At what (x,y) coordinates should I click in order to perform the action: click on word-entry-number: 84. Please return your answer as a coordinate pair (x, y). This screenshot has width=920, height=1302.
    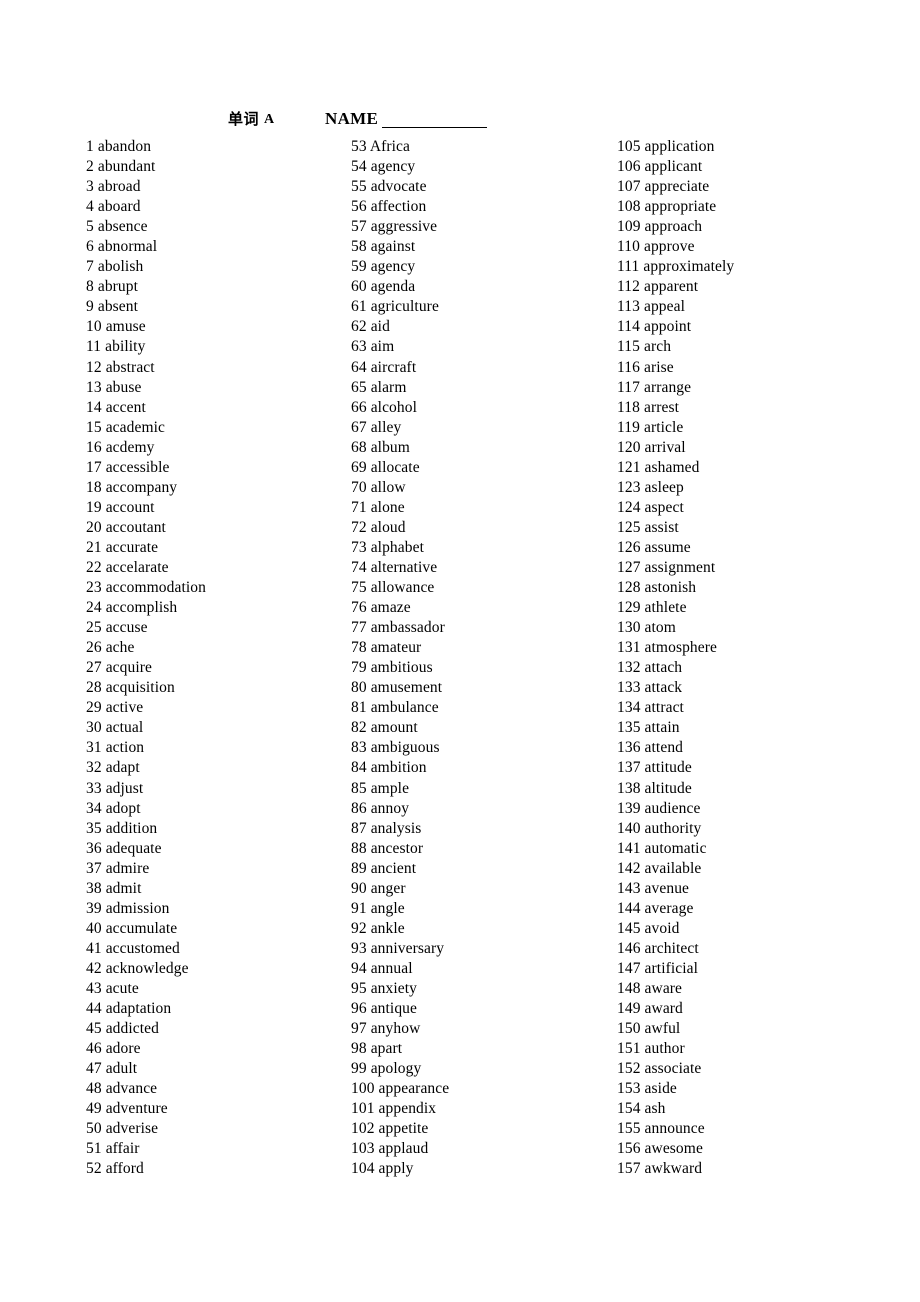
    Looking at the image, I should click on (359, 768).